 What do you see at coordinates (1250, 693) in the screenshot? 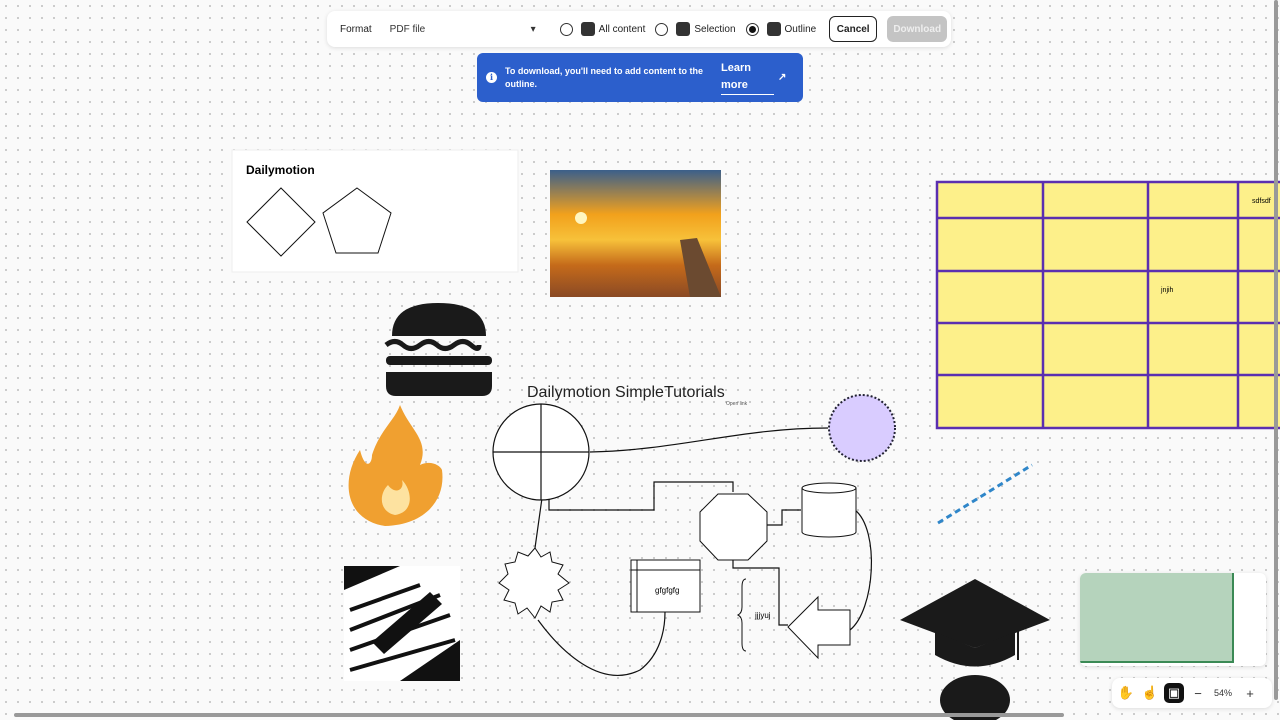
I see `zoom-in-button: +` at bounding box center [1250, 693].